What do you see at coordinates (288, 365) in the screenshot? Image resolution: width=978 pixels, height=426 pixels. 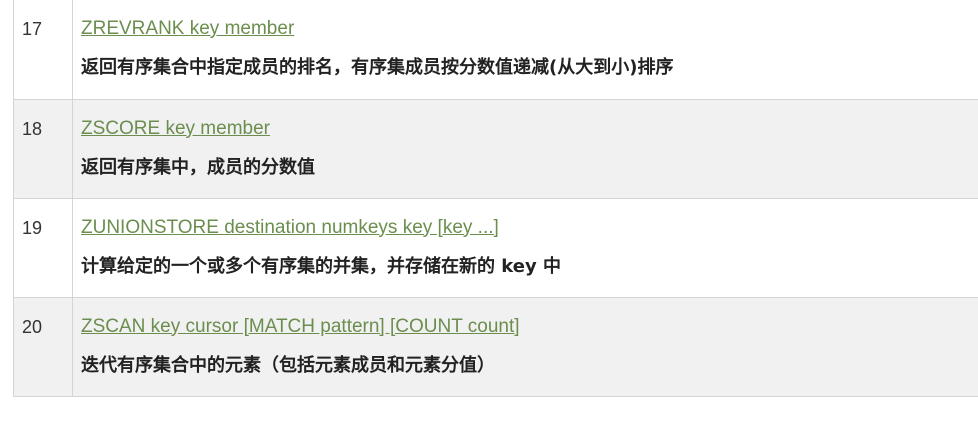 I see `command-description: 迭代有序集合中的元素（包括元素成员和元素分值）` at bounding box center [288, 365].